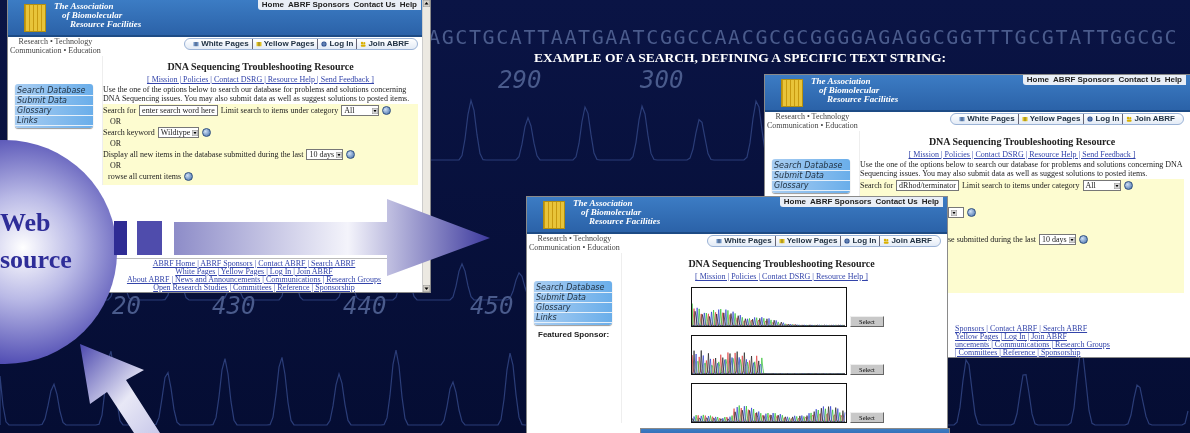 The height and width of the screenshot is (433, 1190). I want to click on base-position-number: 20, so click(126, 306).